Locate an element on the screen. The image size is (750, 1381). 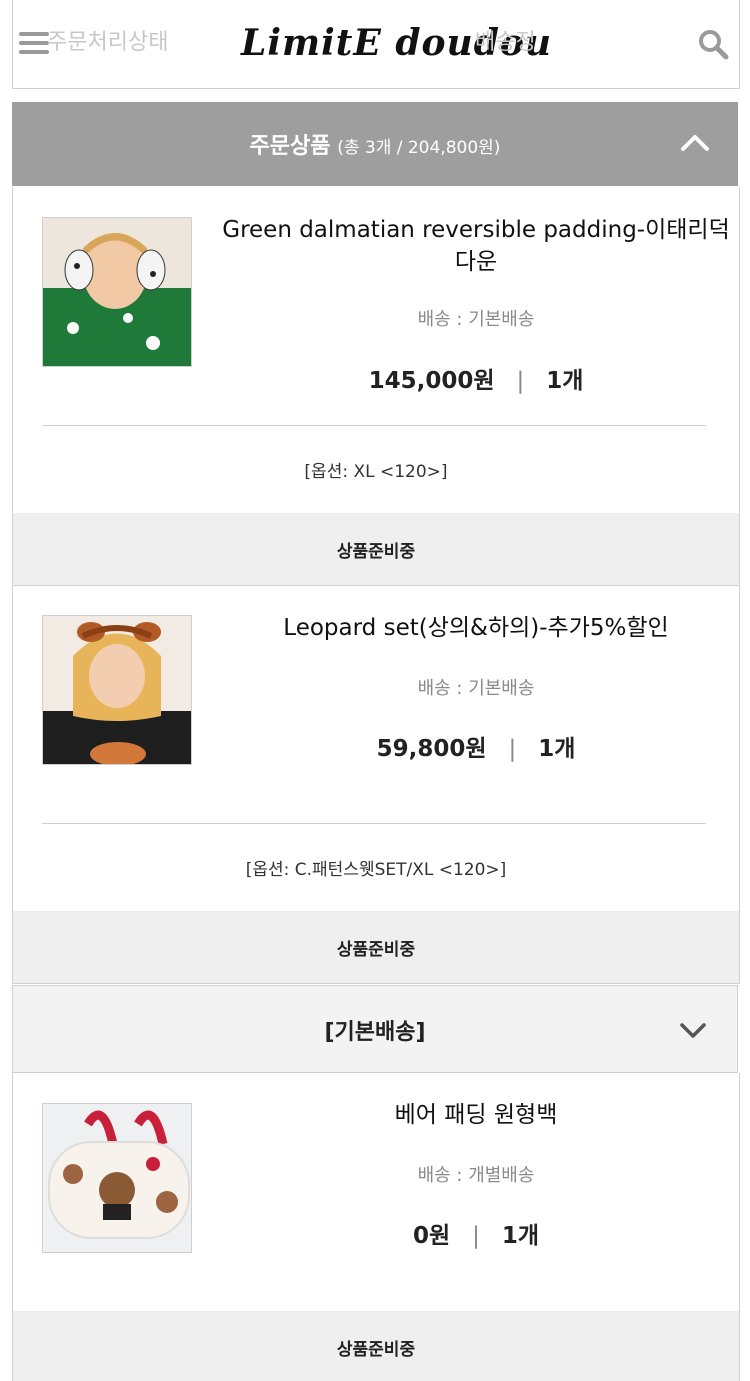
top-navigation-bar: 주문처리상태 LimitE doudou 배송정 is located at coordinates (376, 44).